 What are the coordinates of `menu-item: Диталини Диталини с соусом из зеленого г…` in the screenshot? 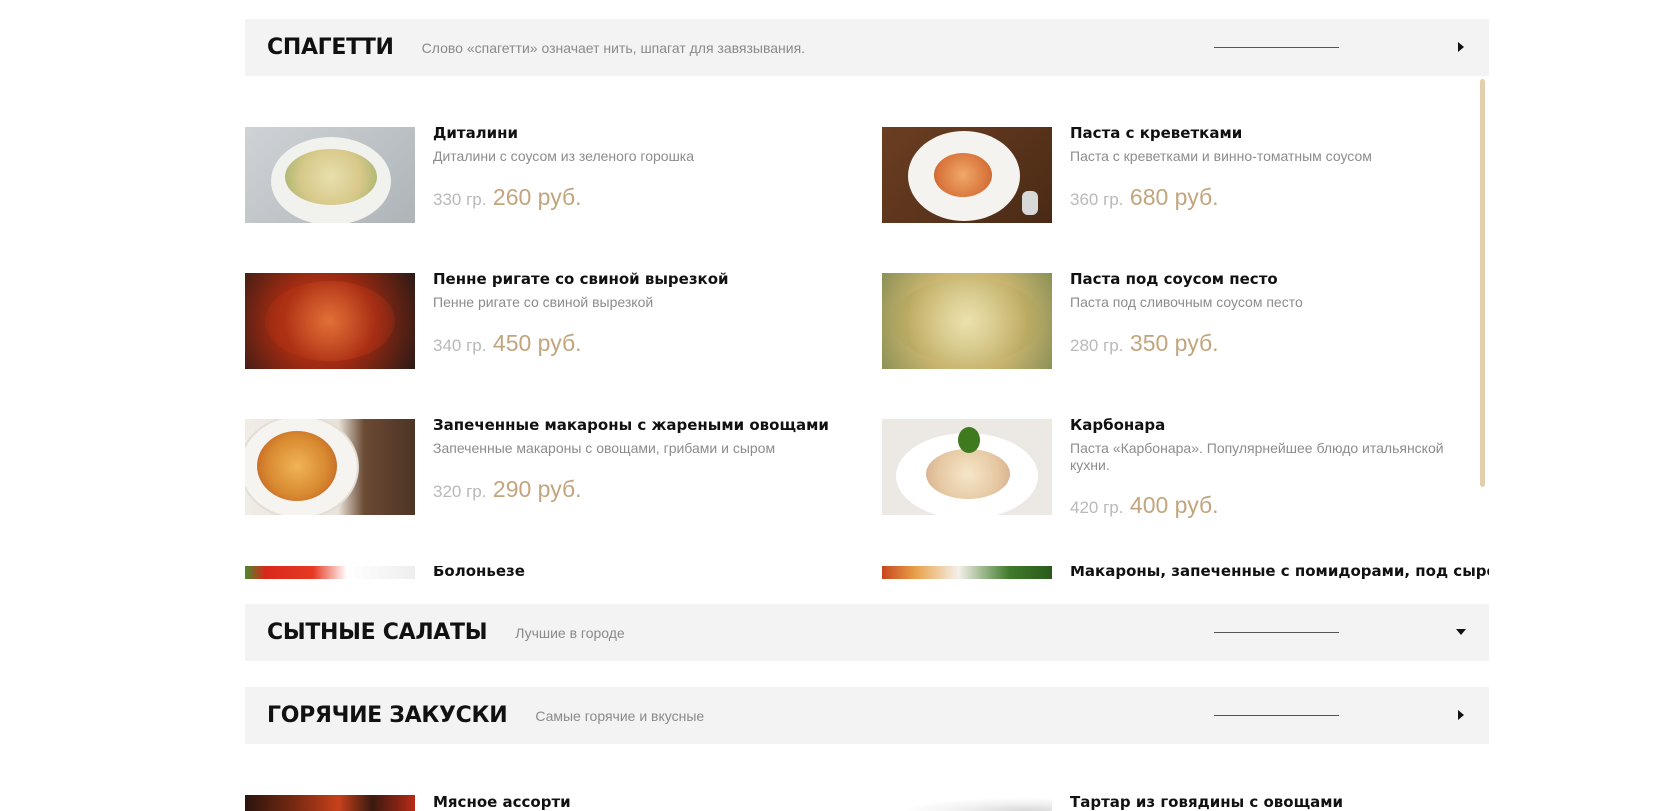 It's located at (555, 175).